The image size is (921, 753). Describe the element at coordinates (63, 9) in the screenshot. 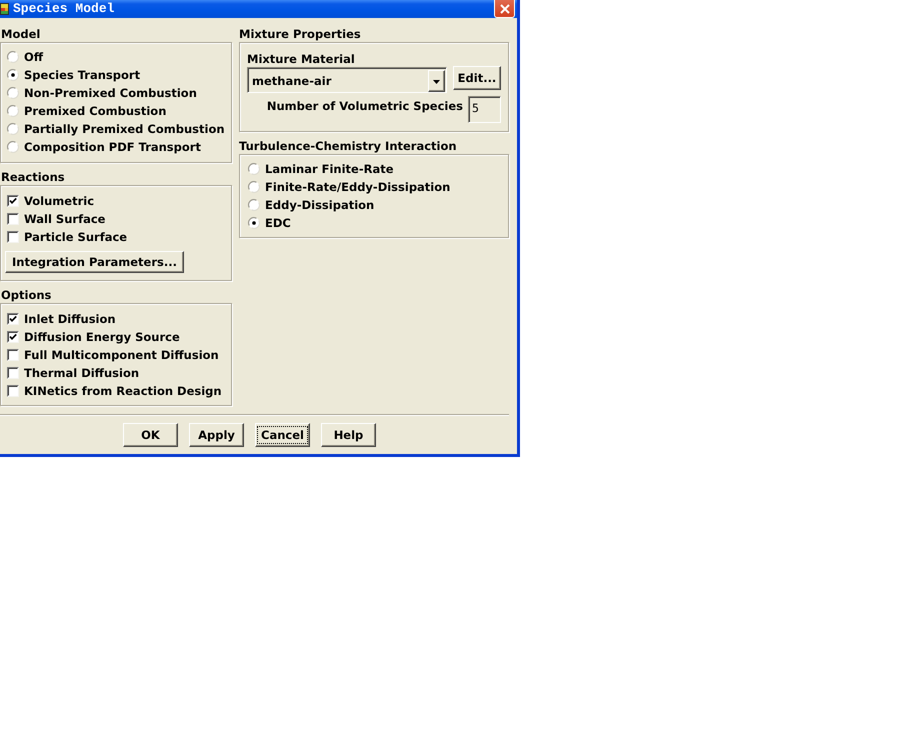

I see `window-title: Species Model` at that location.